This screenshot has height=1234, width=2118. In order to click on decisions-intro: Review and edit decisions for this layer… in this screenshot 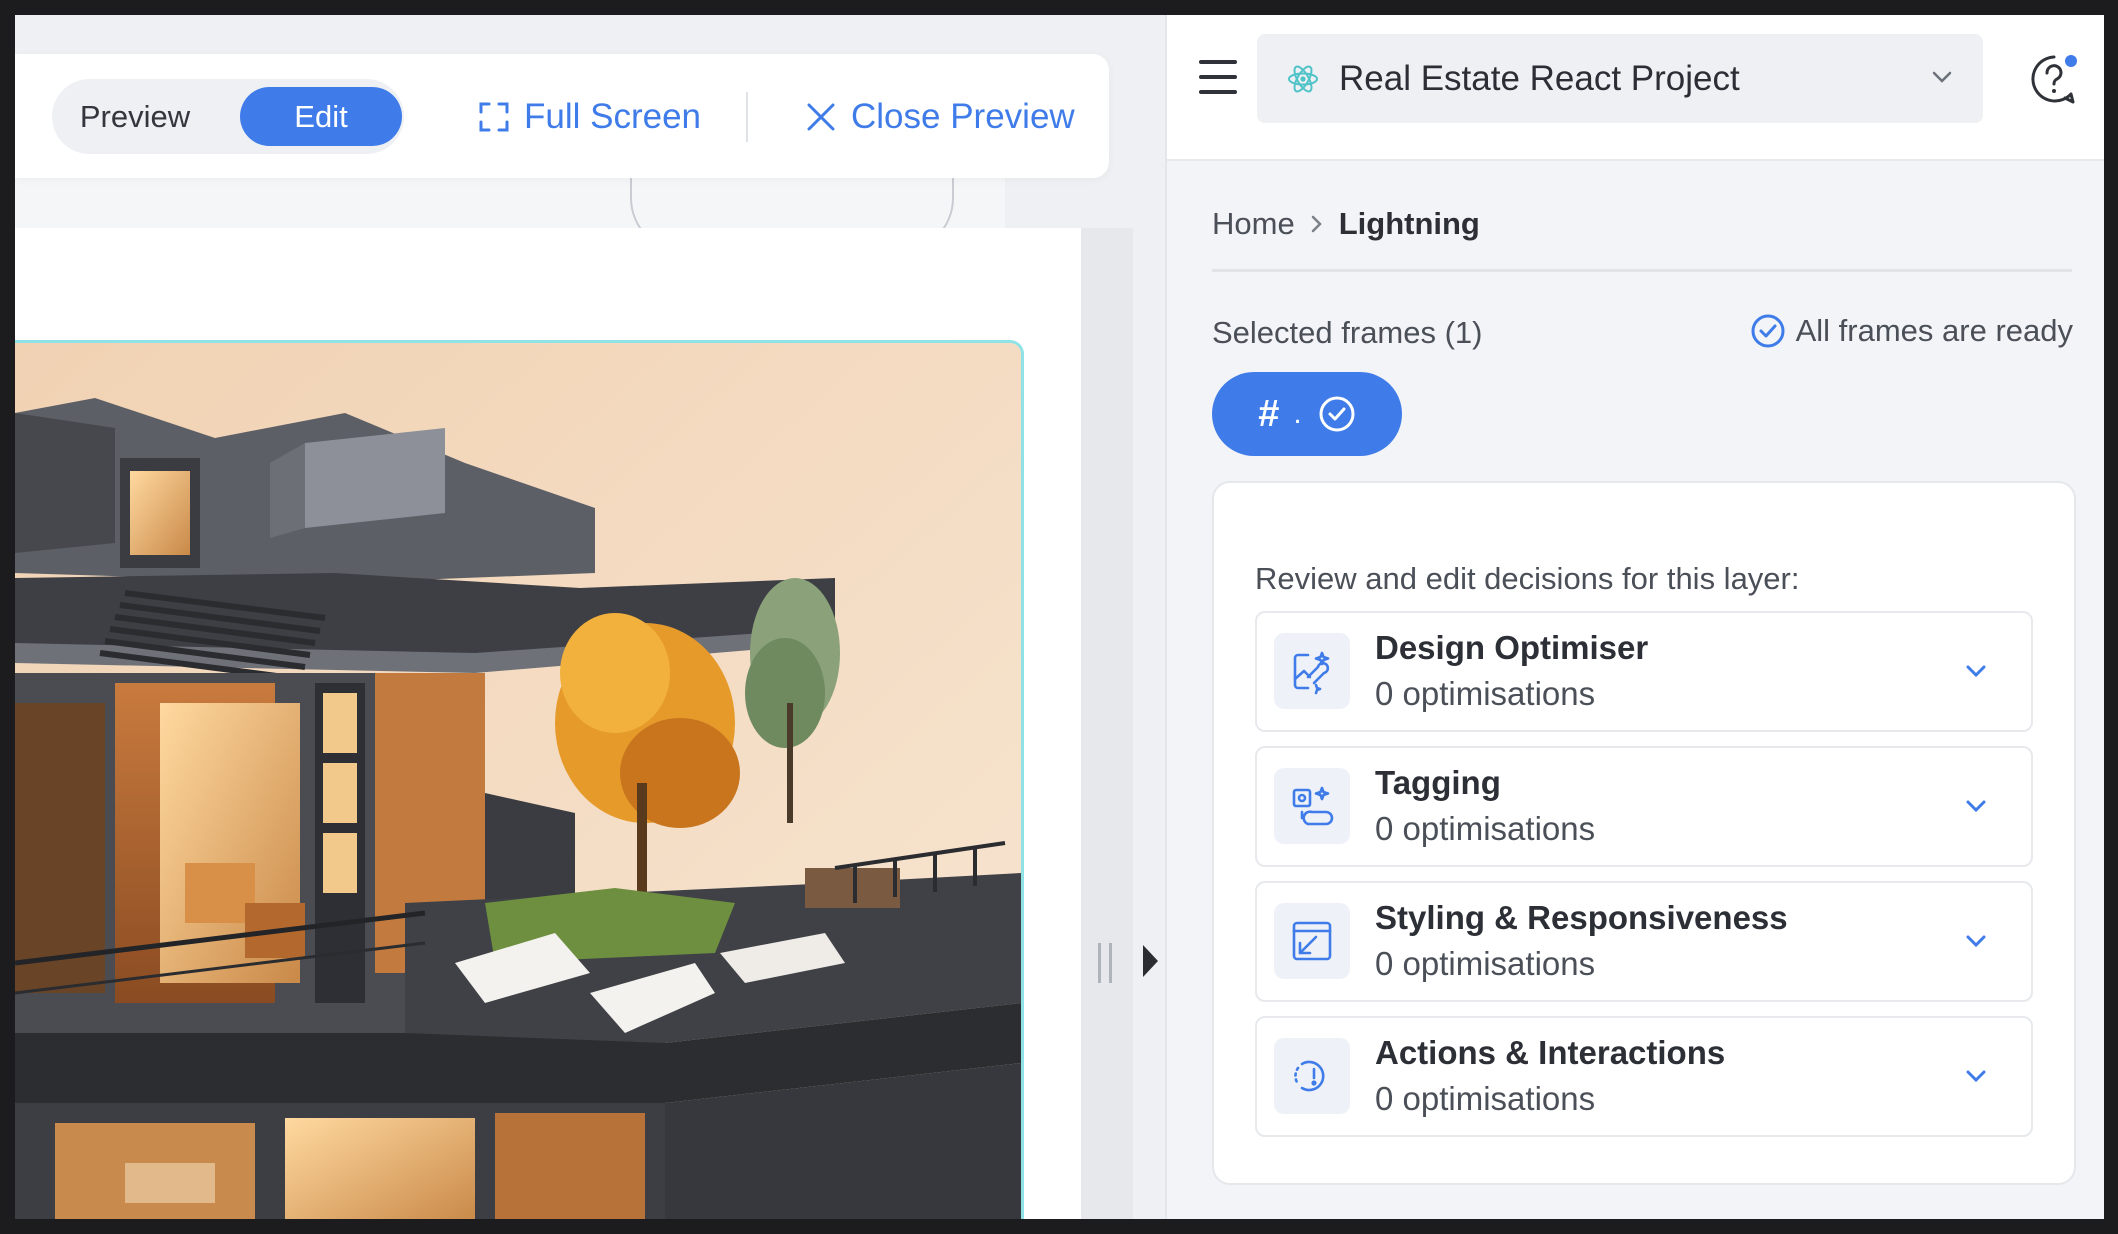, I will do `click(1527, 578)`.